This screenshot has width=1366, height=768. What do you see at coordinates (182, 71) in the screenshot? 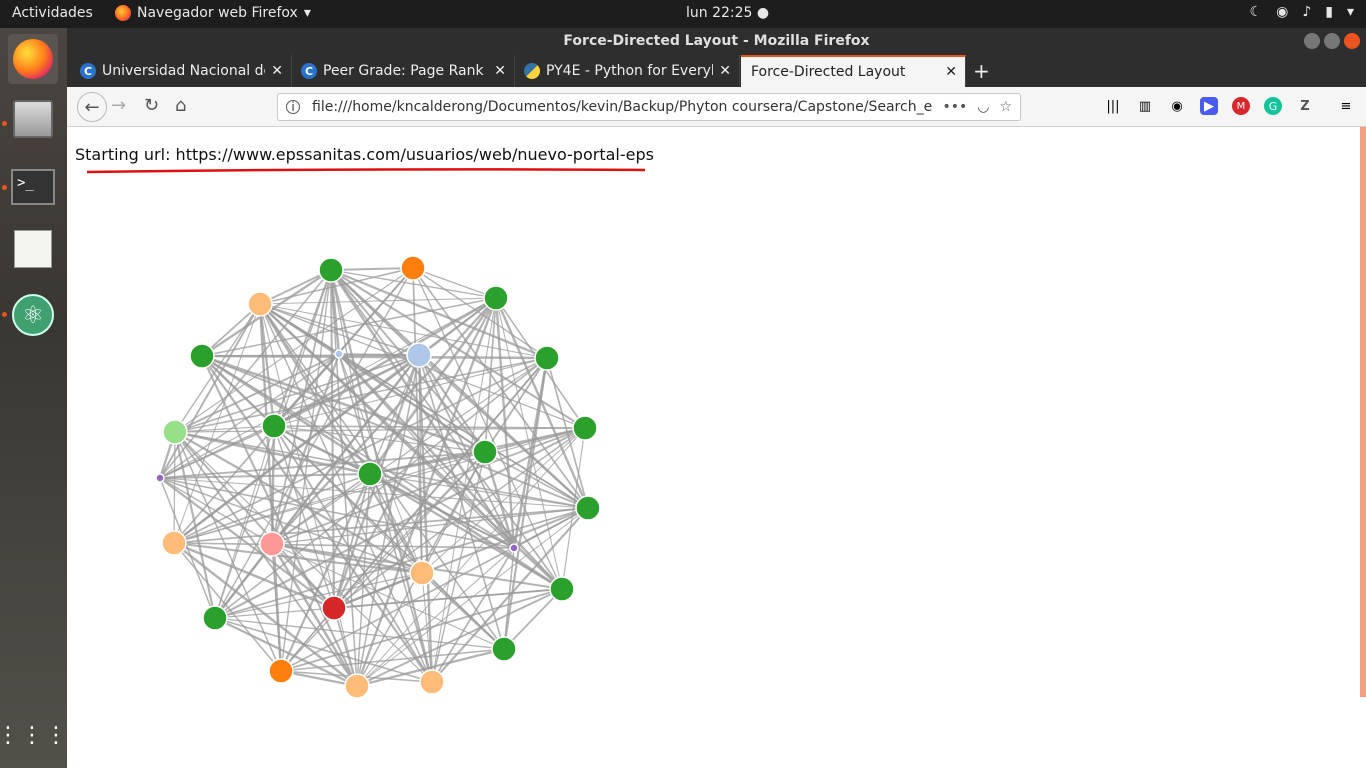
I see `tab-universidad: C Universidad Nacional de ✕` at bounding box center [182, 71].